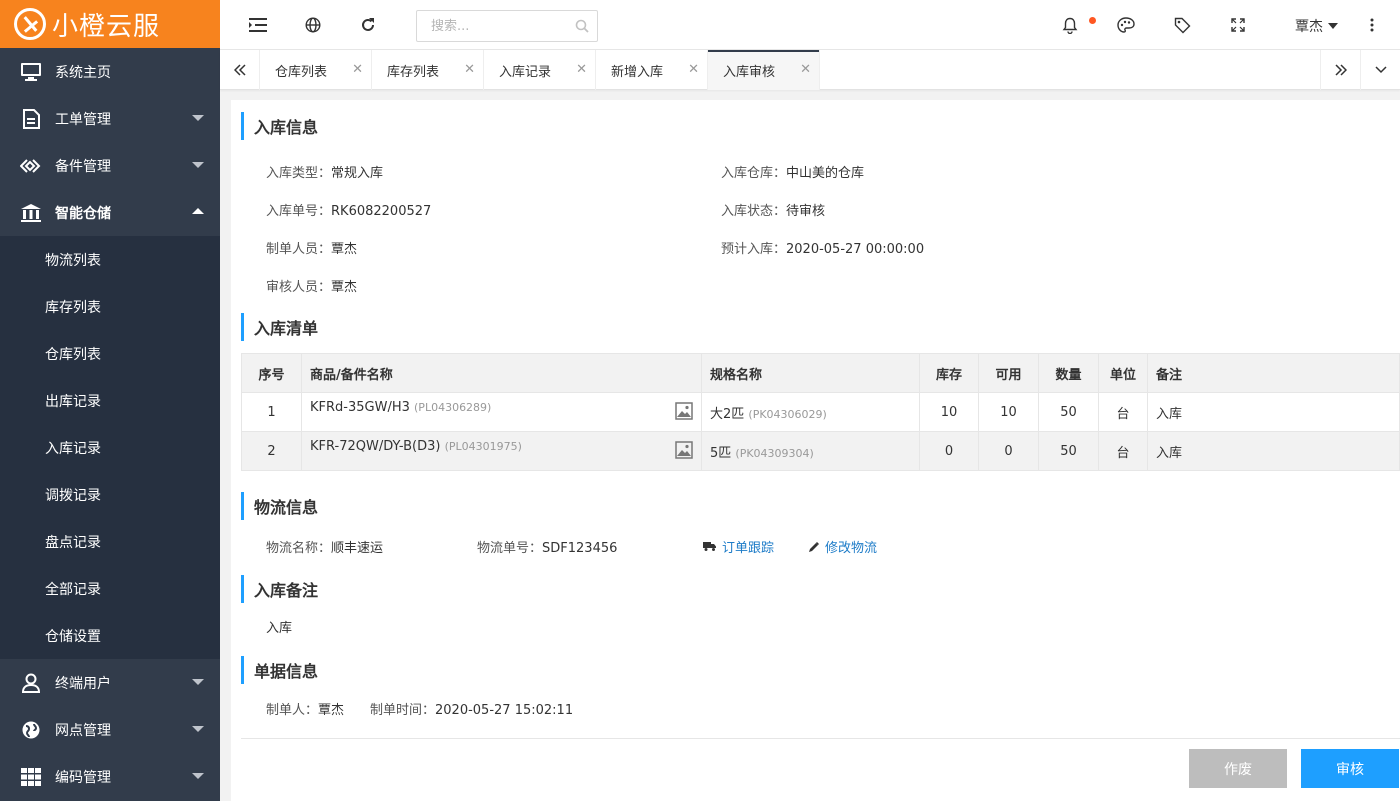  Describe the element at coordinates (774, 453) in the screenshot. I see `spec-code: (PK04309304)` at that location.